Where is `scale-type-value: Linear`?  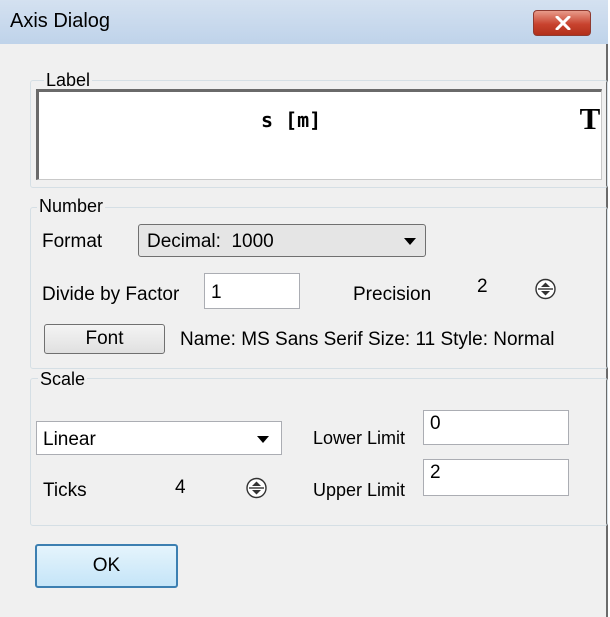
scale-type-value: Linear is located at coordinates (69, 439).